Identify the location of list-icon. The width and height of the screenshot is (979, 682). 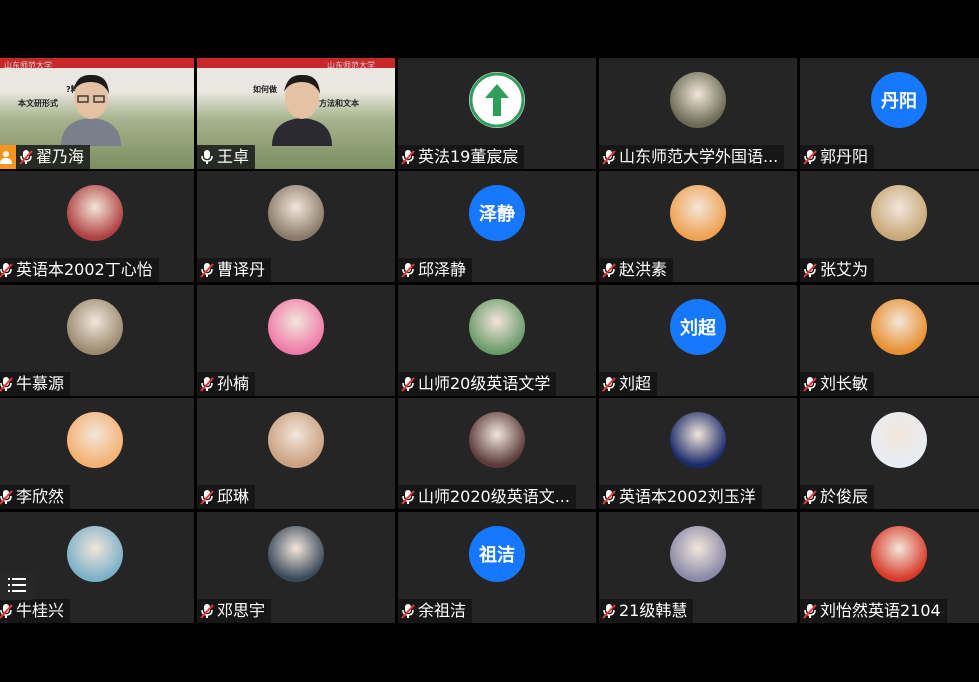
(17, 585).